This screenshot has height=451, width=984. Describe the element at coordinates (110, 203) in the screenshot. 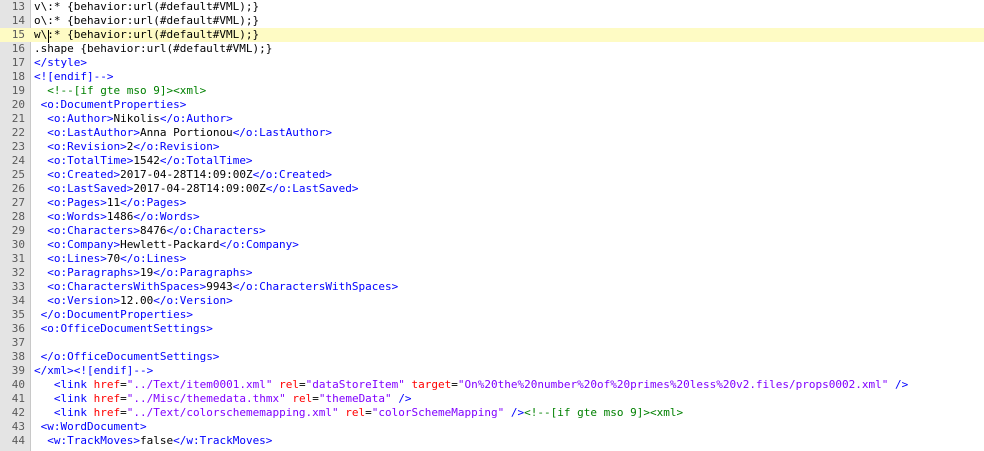

I see `line-content: <o:Pages>11</o:Pages>` at that location.